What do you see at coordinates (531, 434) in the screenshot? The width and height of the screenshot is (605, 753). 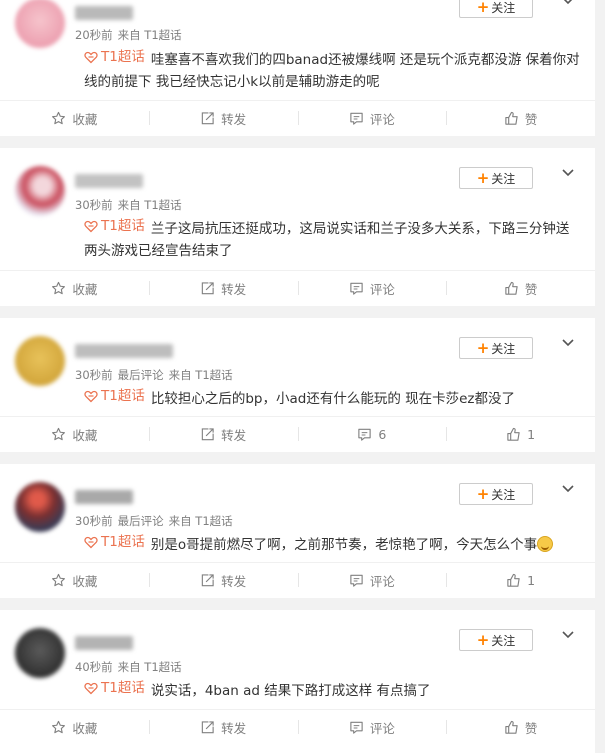 I see `like-count: 1` at bounding box center [531, 434].